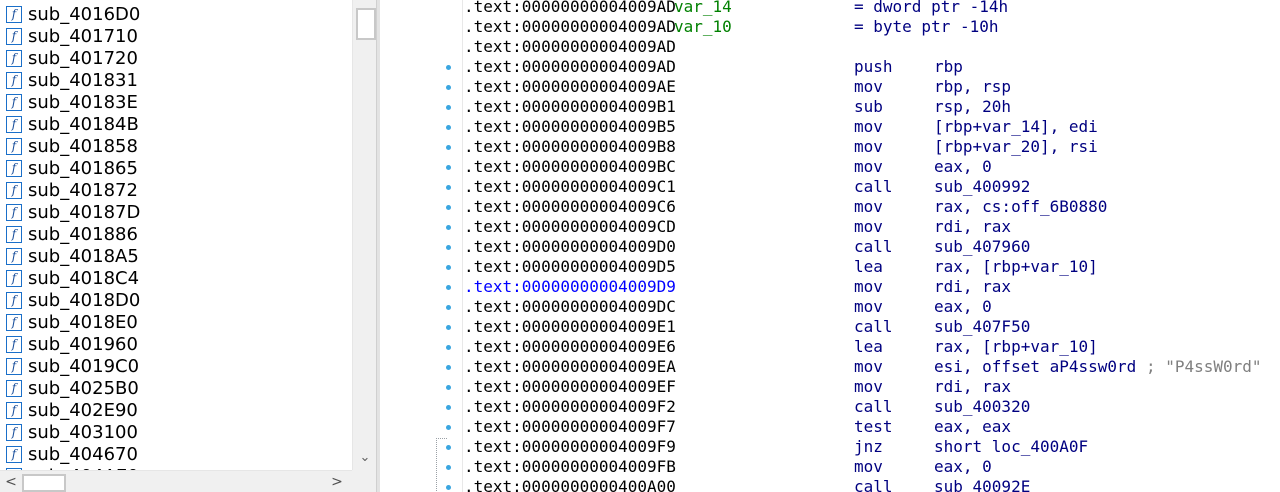 This screenshot has width=1280, height=492. I want to click on vertical-scroll-thumb, so click(366, 24).